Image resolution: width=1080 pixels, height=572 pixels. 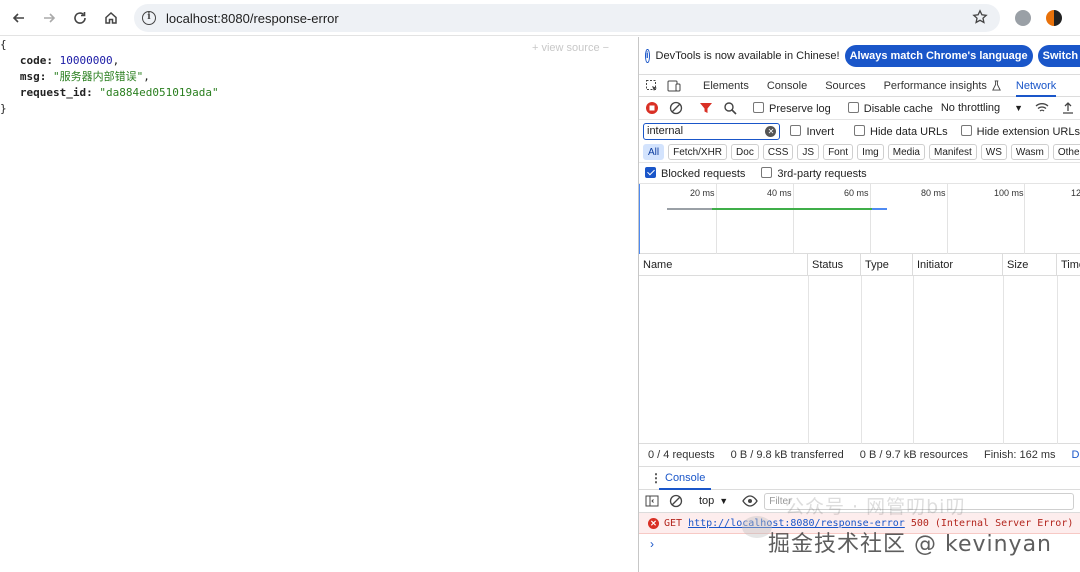 What do you see at coordinates (779, 193) in the screenshot?
I see `timeline-tick: 40 ms` at bounding box center [779, 193].